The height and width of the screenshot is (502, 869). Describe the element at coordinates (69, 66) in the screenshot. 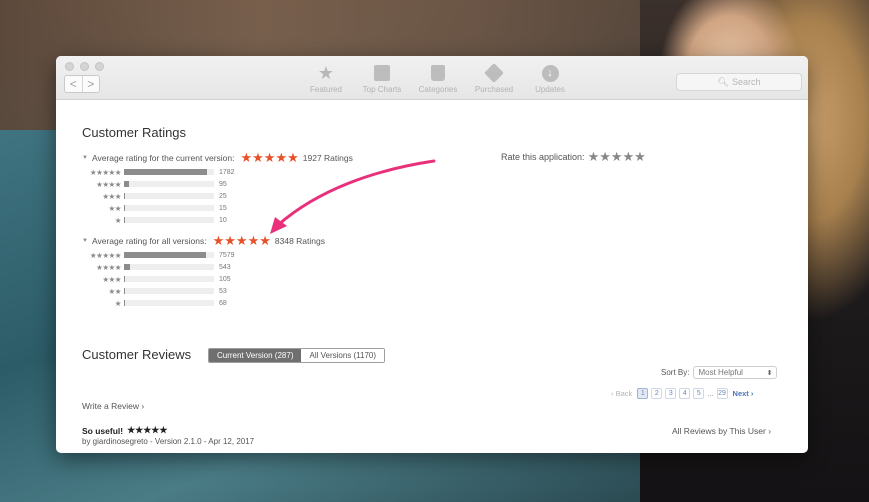

I see `window-close-button` at that location.